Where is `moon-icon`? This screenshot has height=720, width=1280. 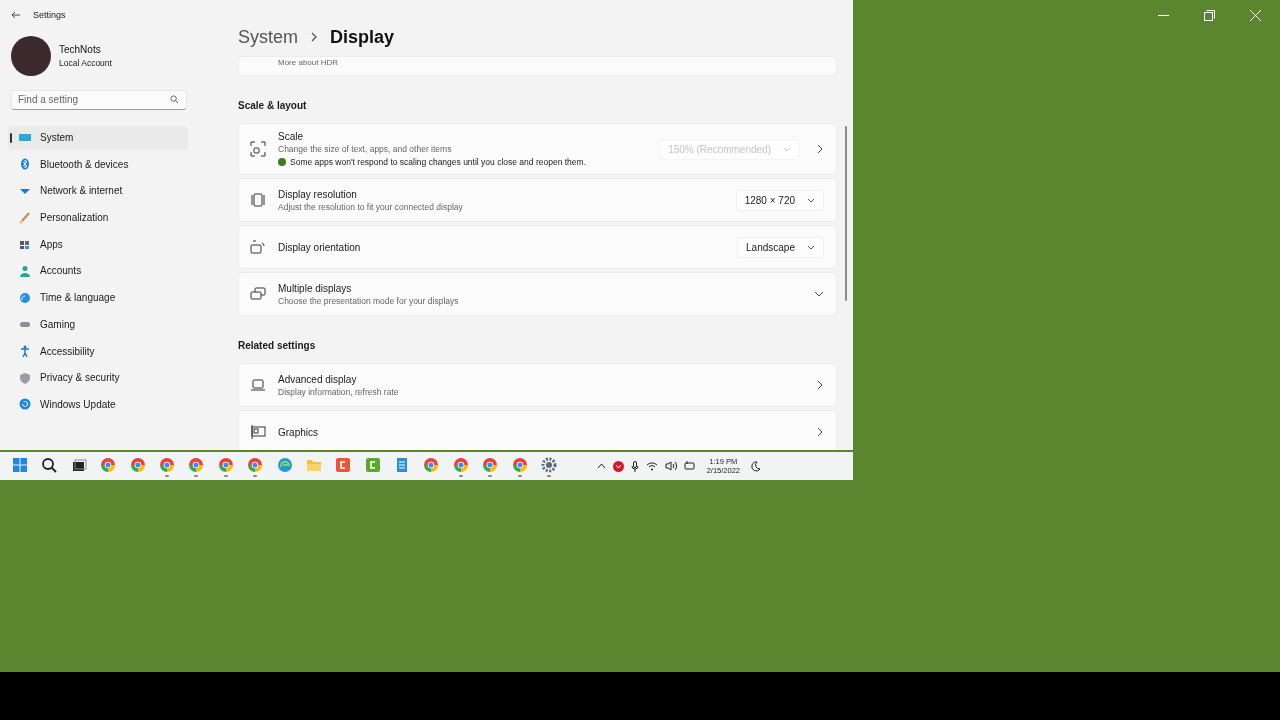
moon-icon is located at coordinates (756, 466).